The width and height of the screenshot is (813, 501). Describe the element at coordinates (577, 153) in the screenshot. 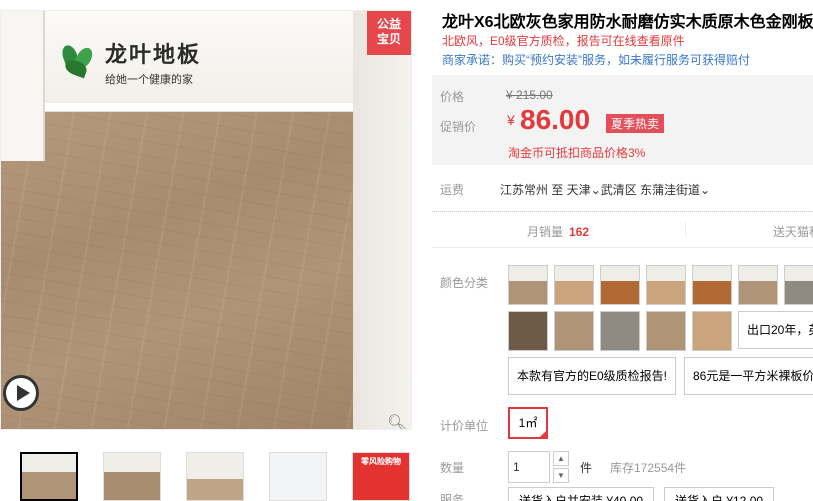

I see `coin-discount-note: 淘金币可抵扣商品价格3%` at that location.